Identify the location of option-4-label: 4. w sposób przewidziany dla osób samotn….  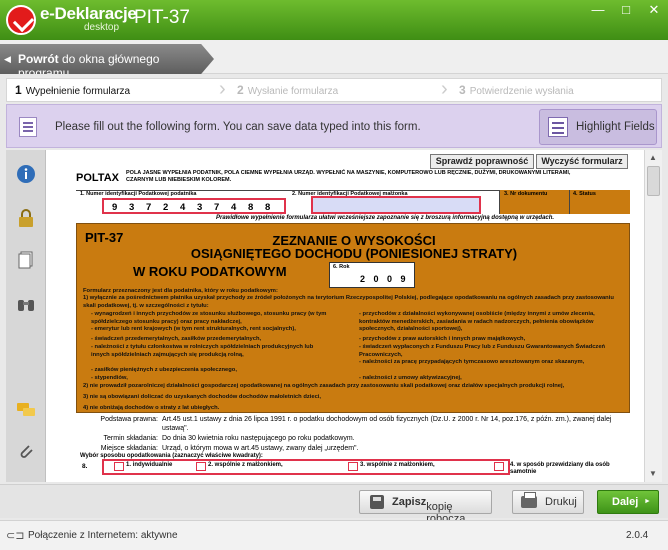
(560, 468).